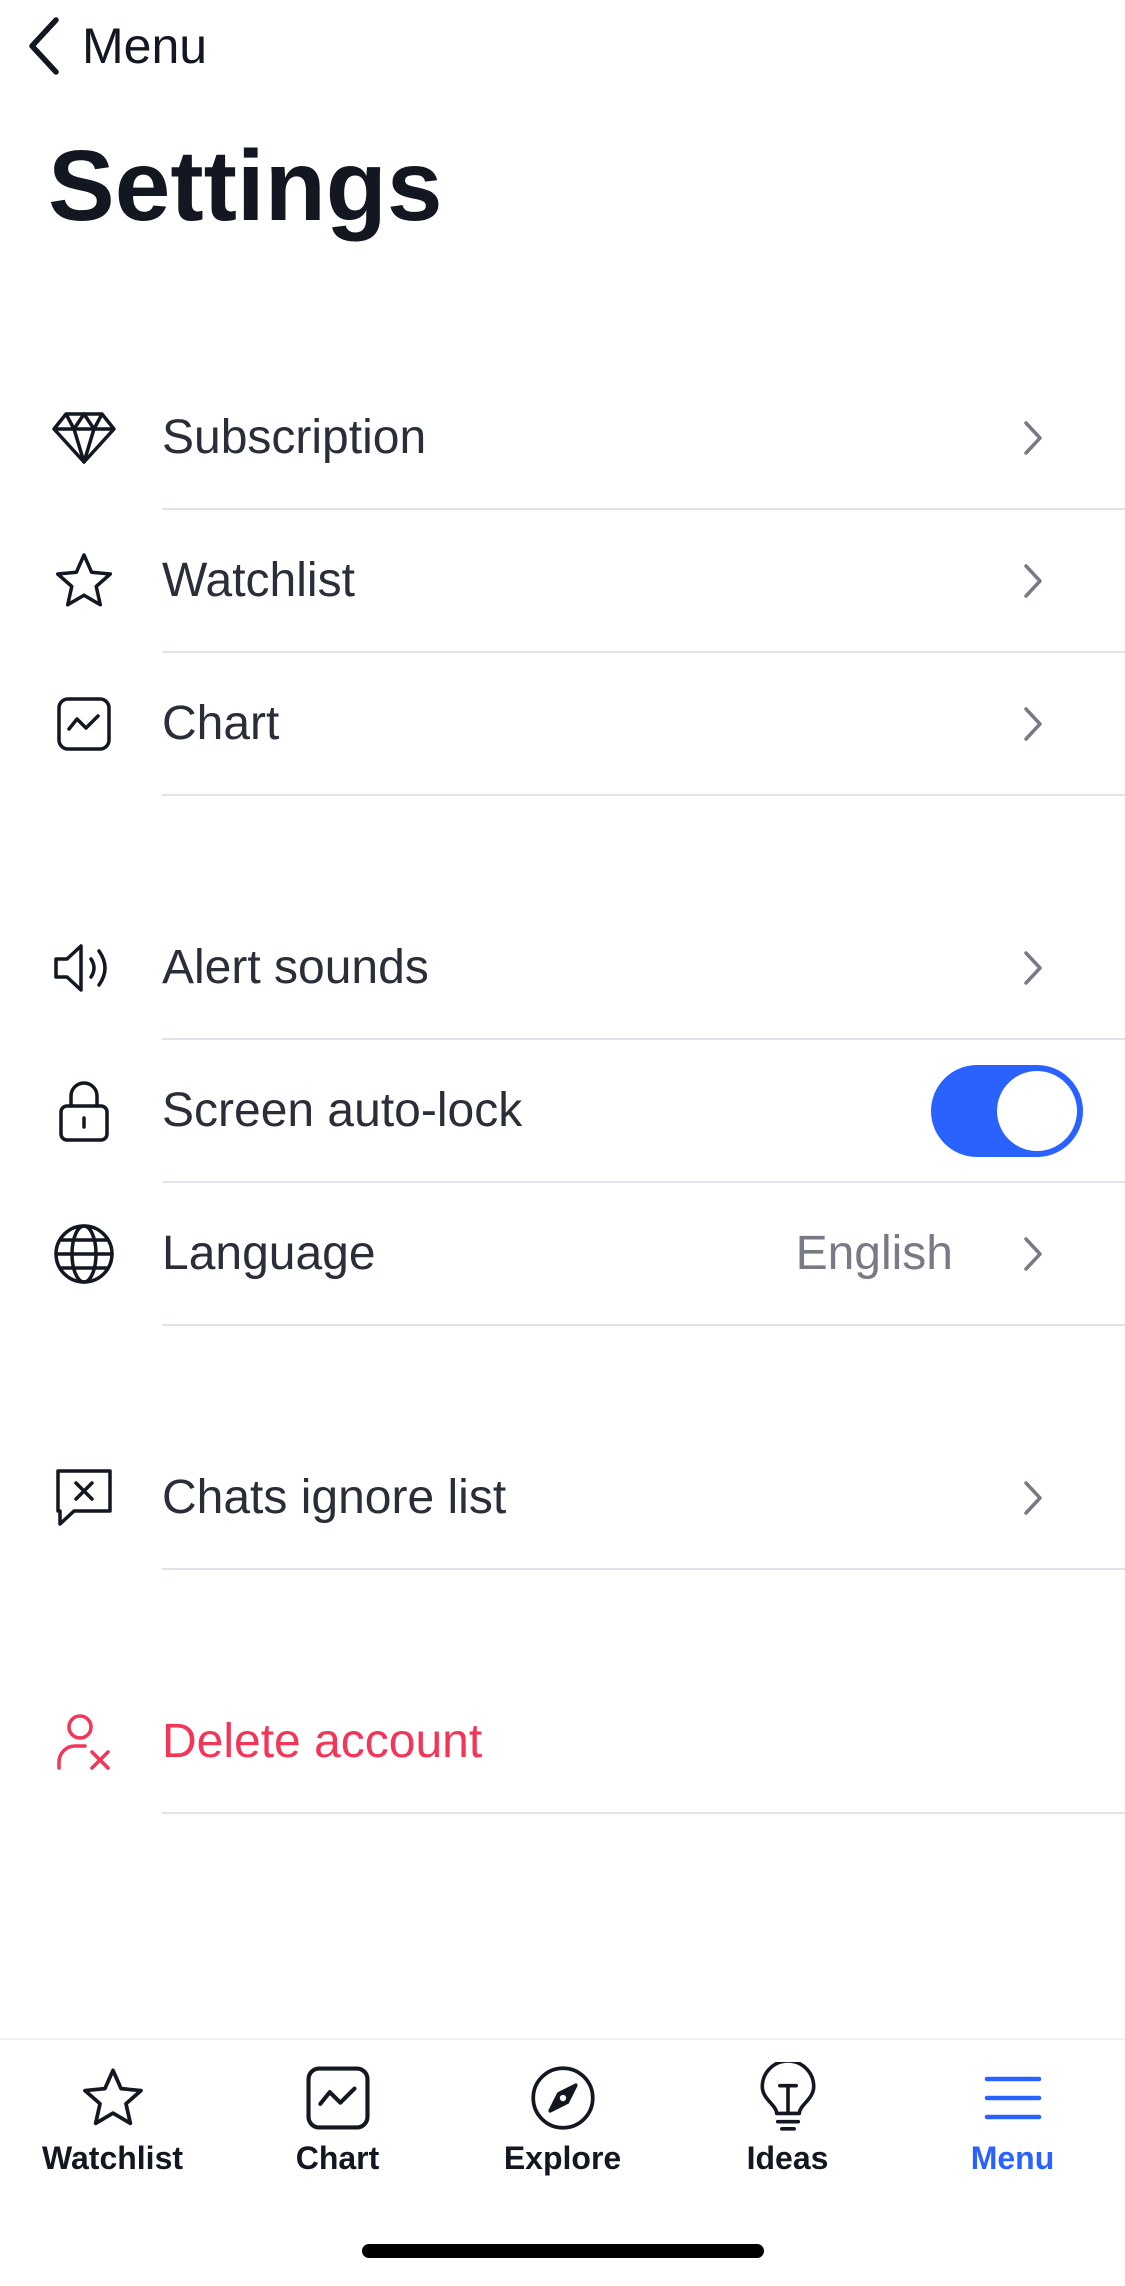 This screenshot has width=1125, height=2286. I want to click on globe-icon, so click(84, 1254).